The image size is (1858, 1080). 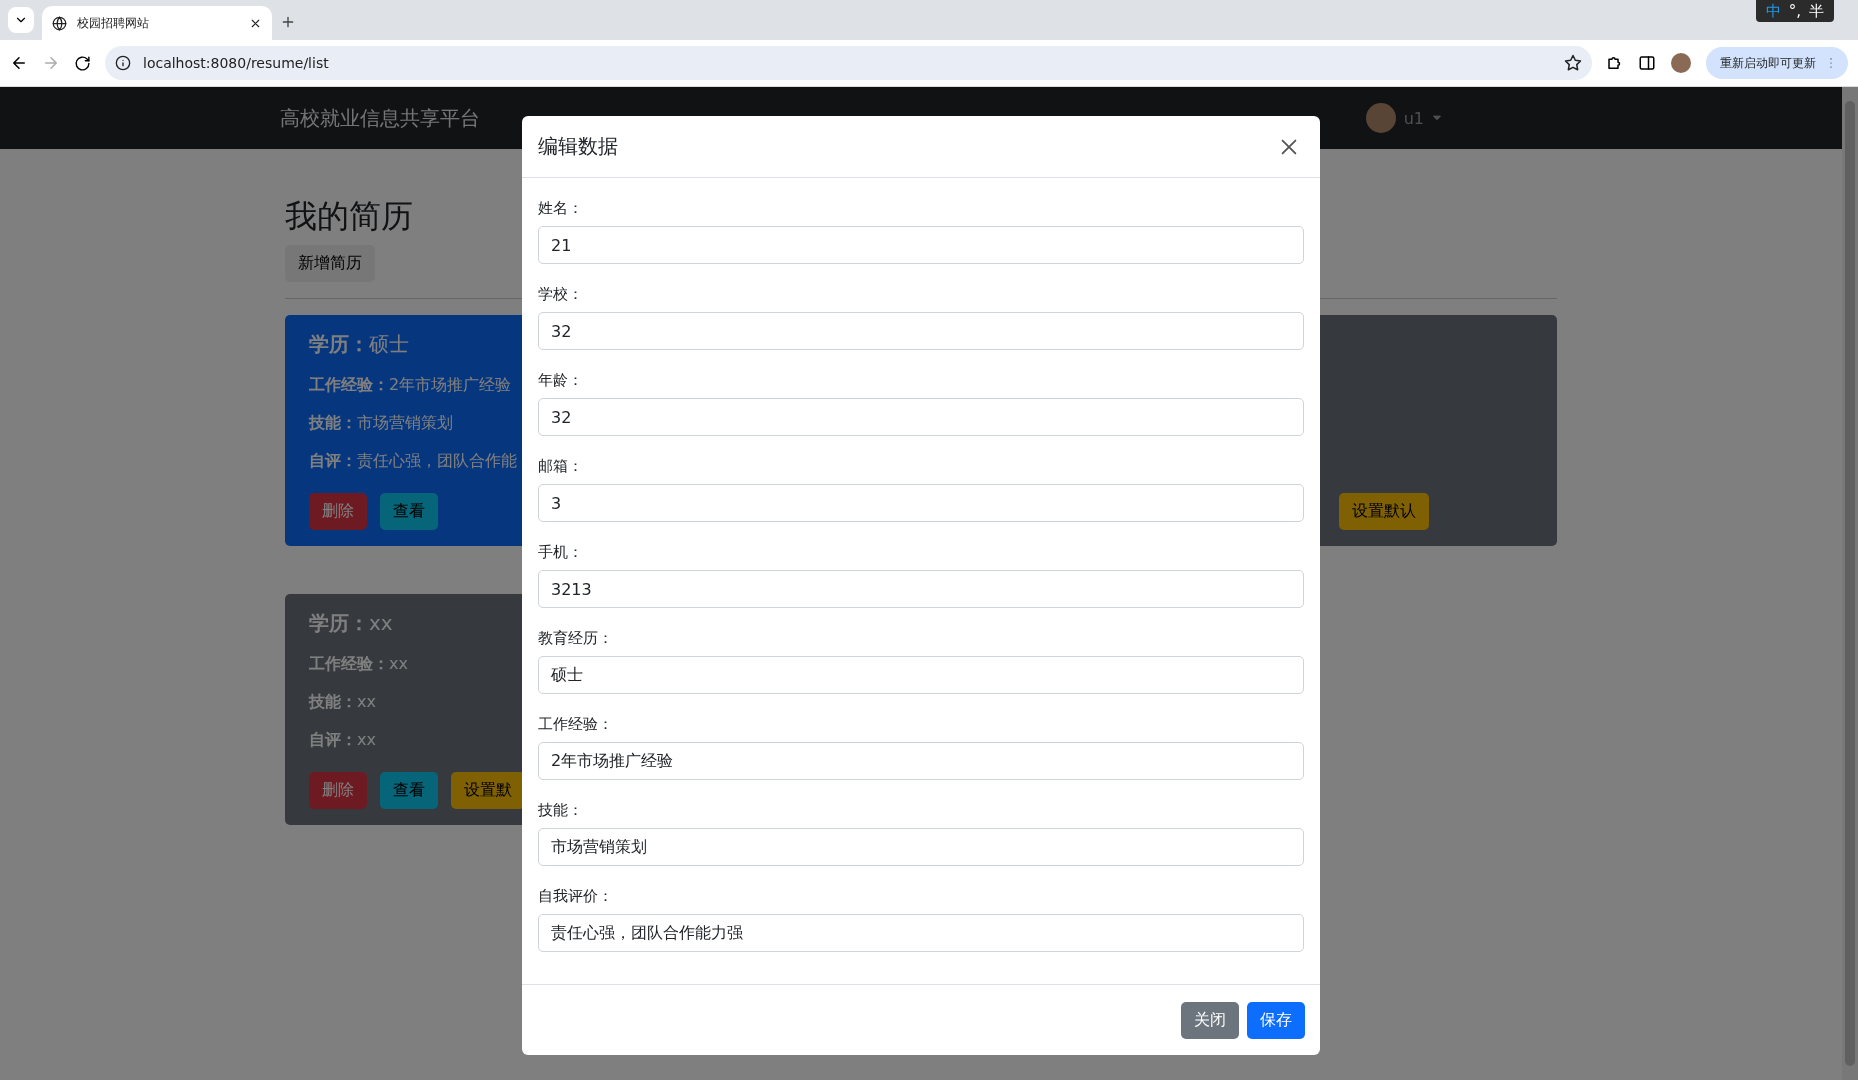 I want to click on field-label: 技能：, so click(x=561, y=810).